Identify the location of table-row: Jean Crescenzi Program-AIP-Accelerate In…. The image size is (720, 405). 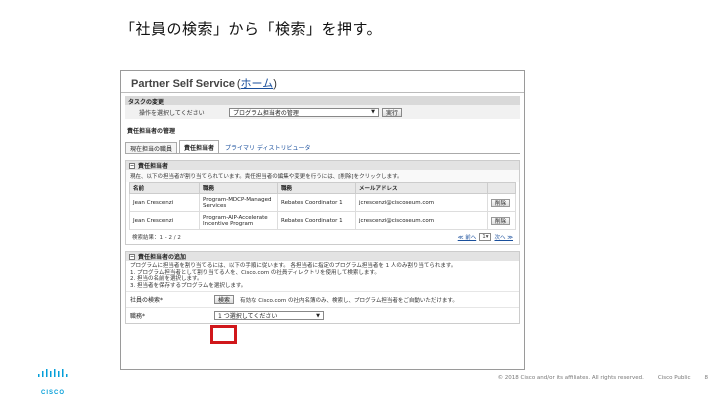
(322, 220).